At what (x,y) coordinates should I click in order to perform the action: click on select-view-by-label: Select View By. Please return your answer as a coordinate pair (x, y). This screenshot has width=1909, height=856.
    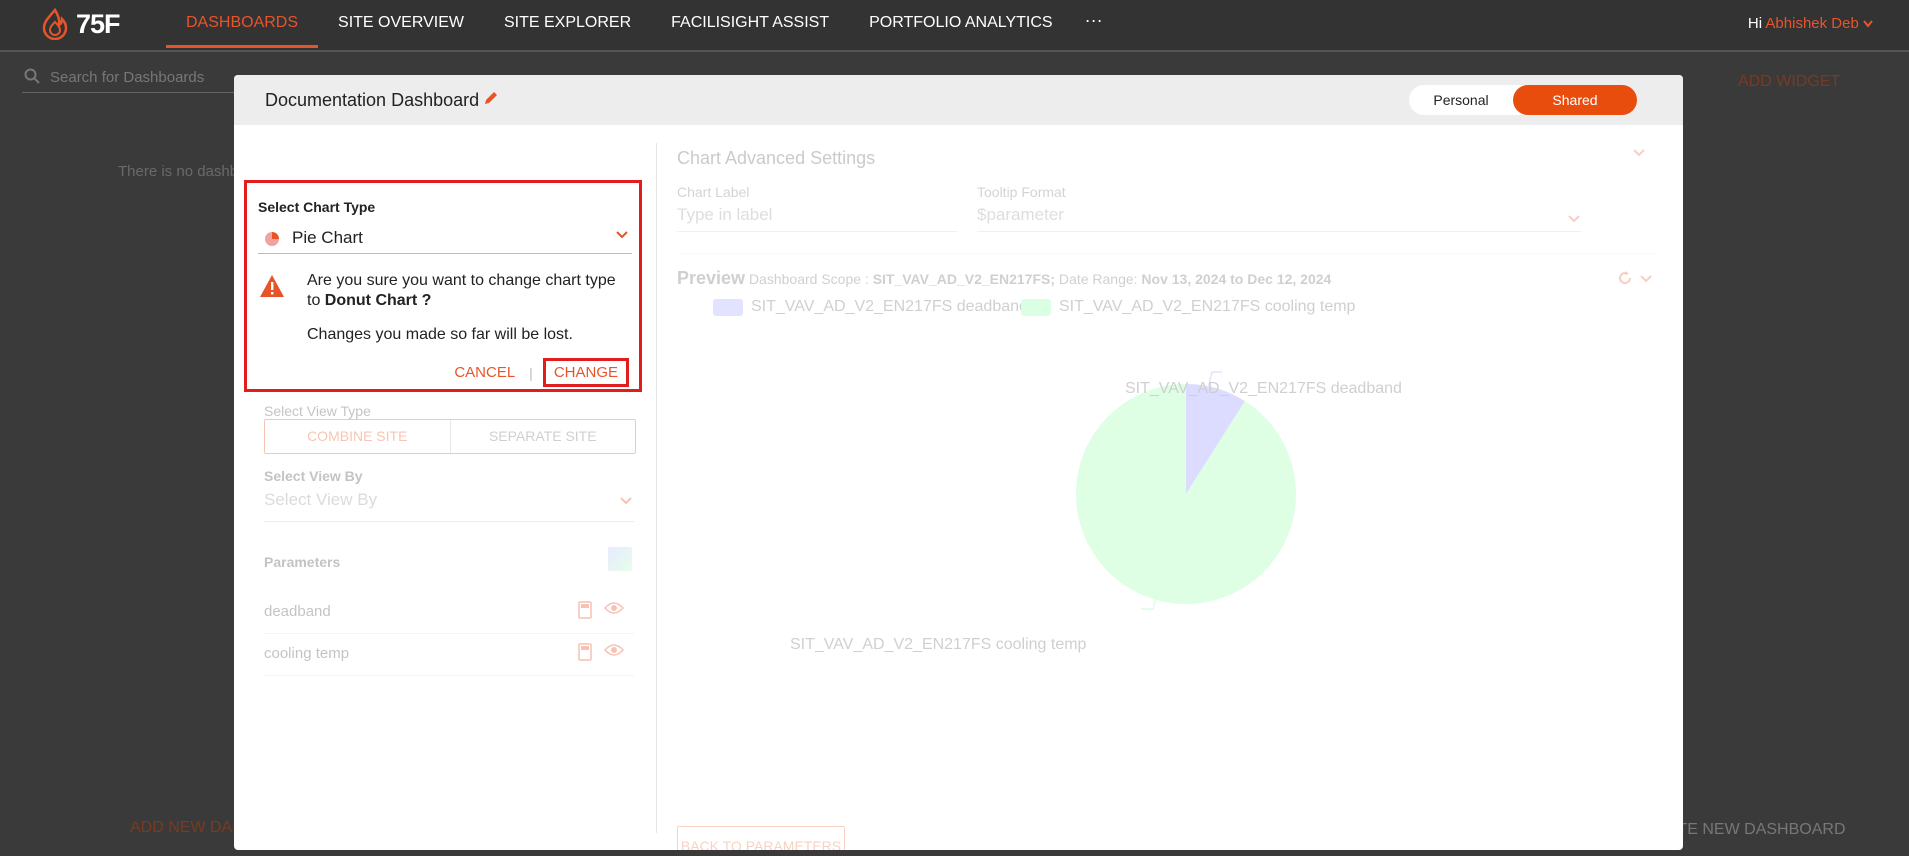
    Looking at the image, I should click on (313, 476).